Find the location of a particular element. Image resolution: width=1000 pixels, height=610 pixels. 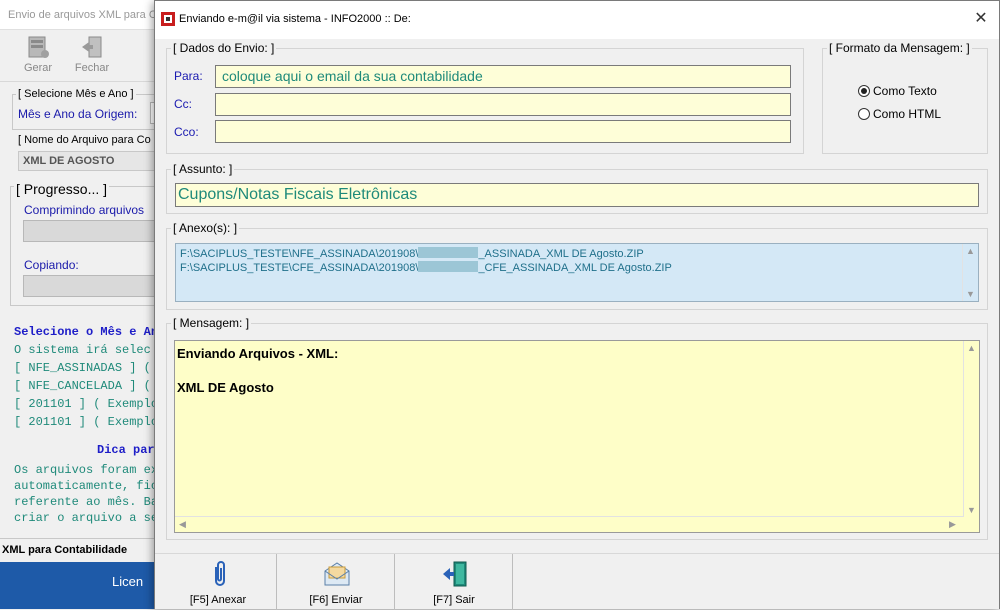

close-button: ✕ is located at coordinates (981, 19).